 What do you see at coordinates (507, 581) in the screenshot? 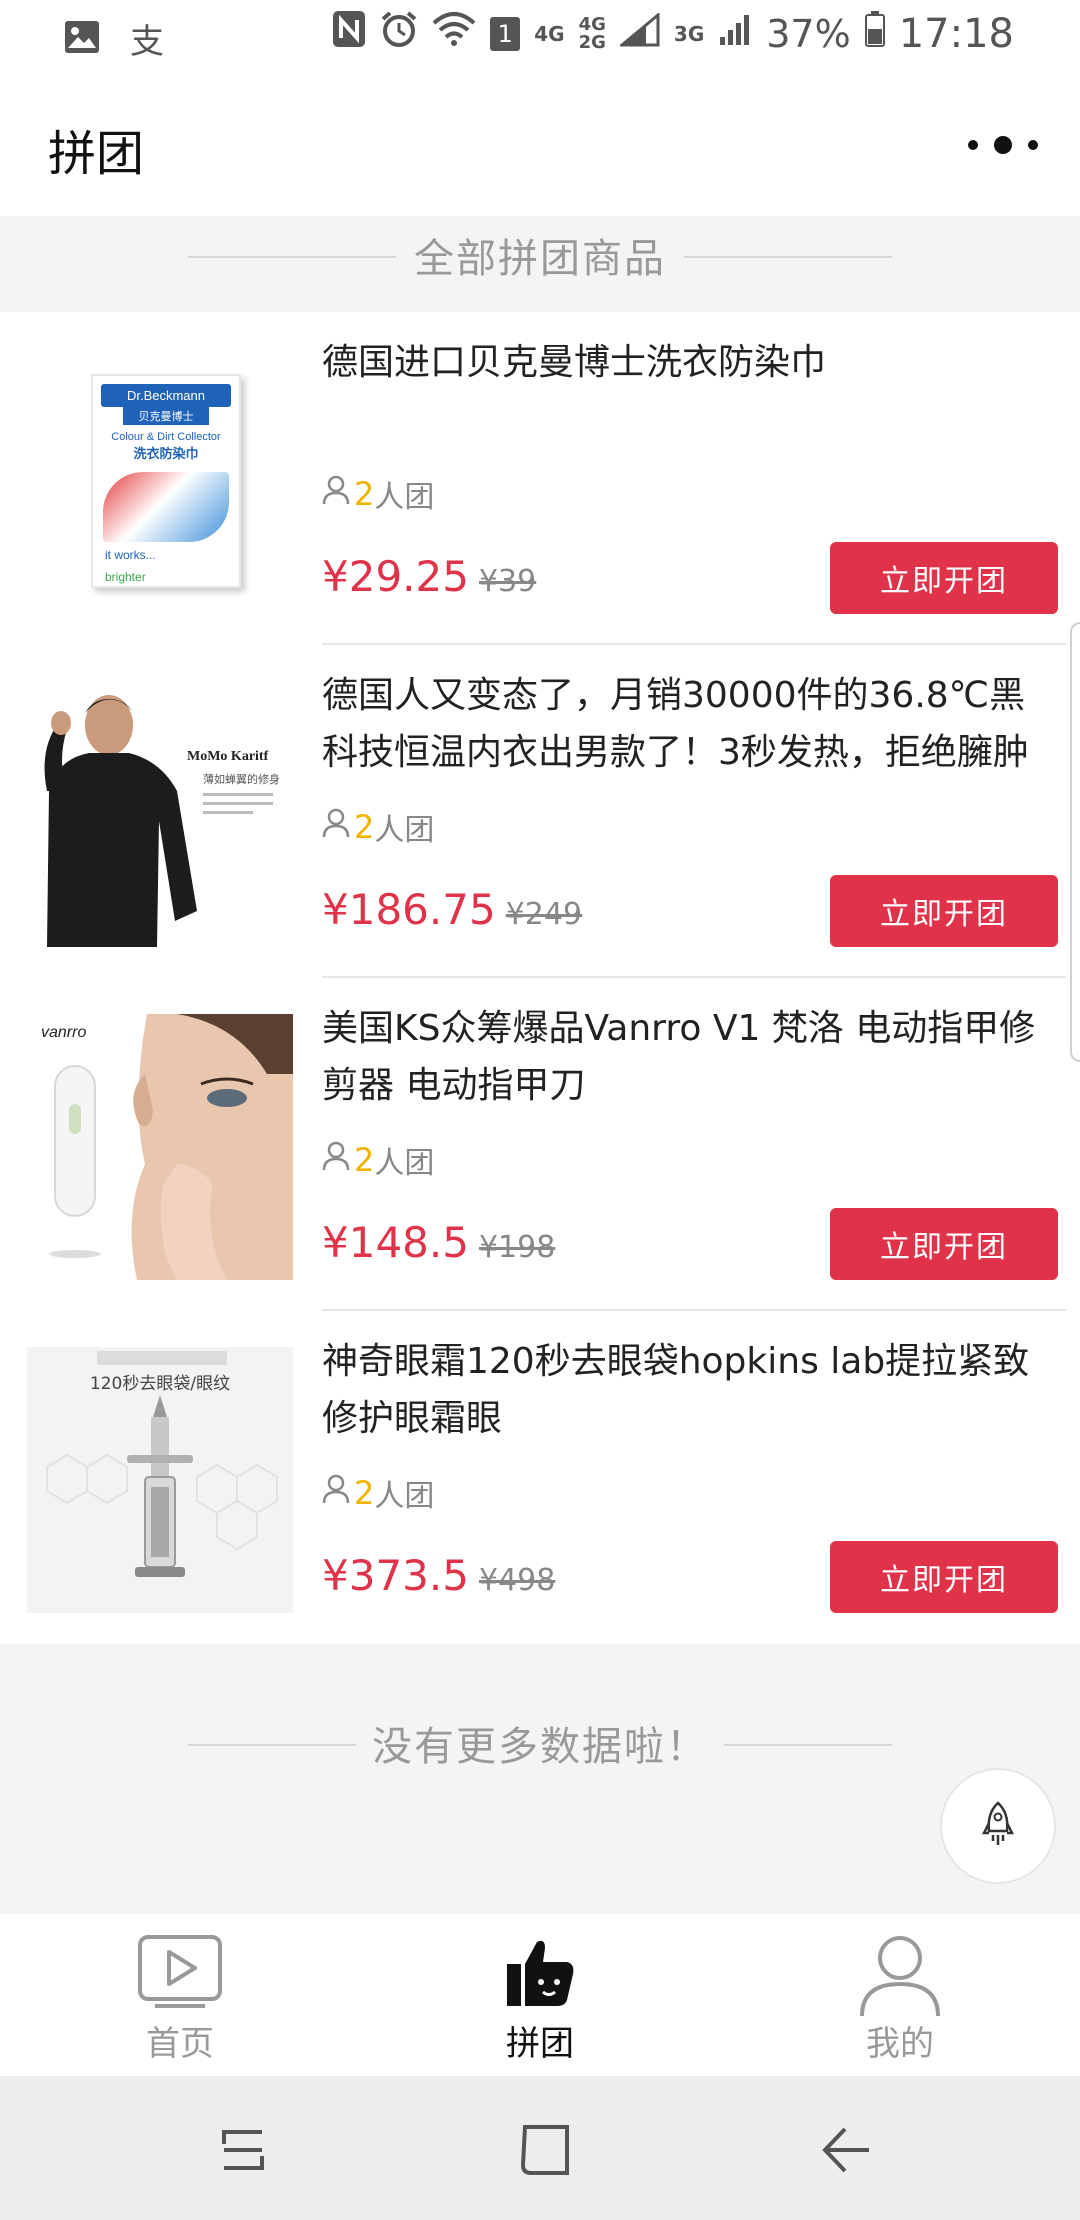
I see `original-price: ¥39` at bounding box center [507, 581].